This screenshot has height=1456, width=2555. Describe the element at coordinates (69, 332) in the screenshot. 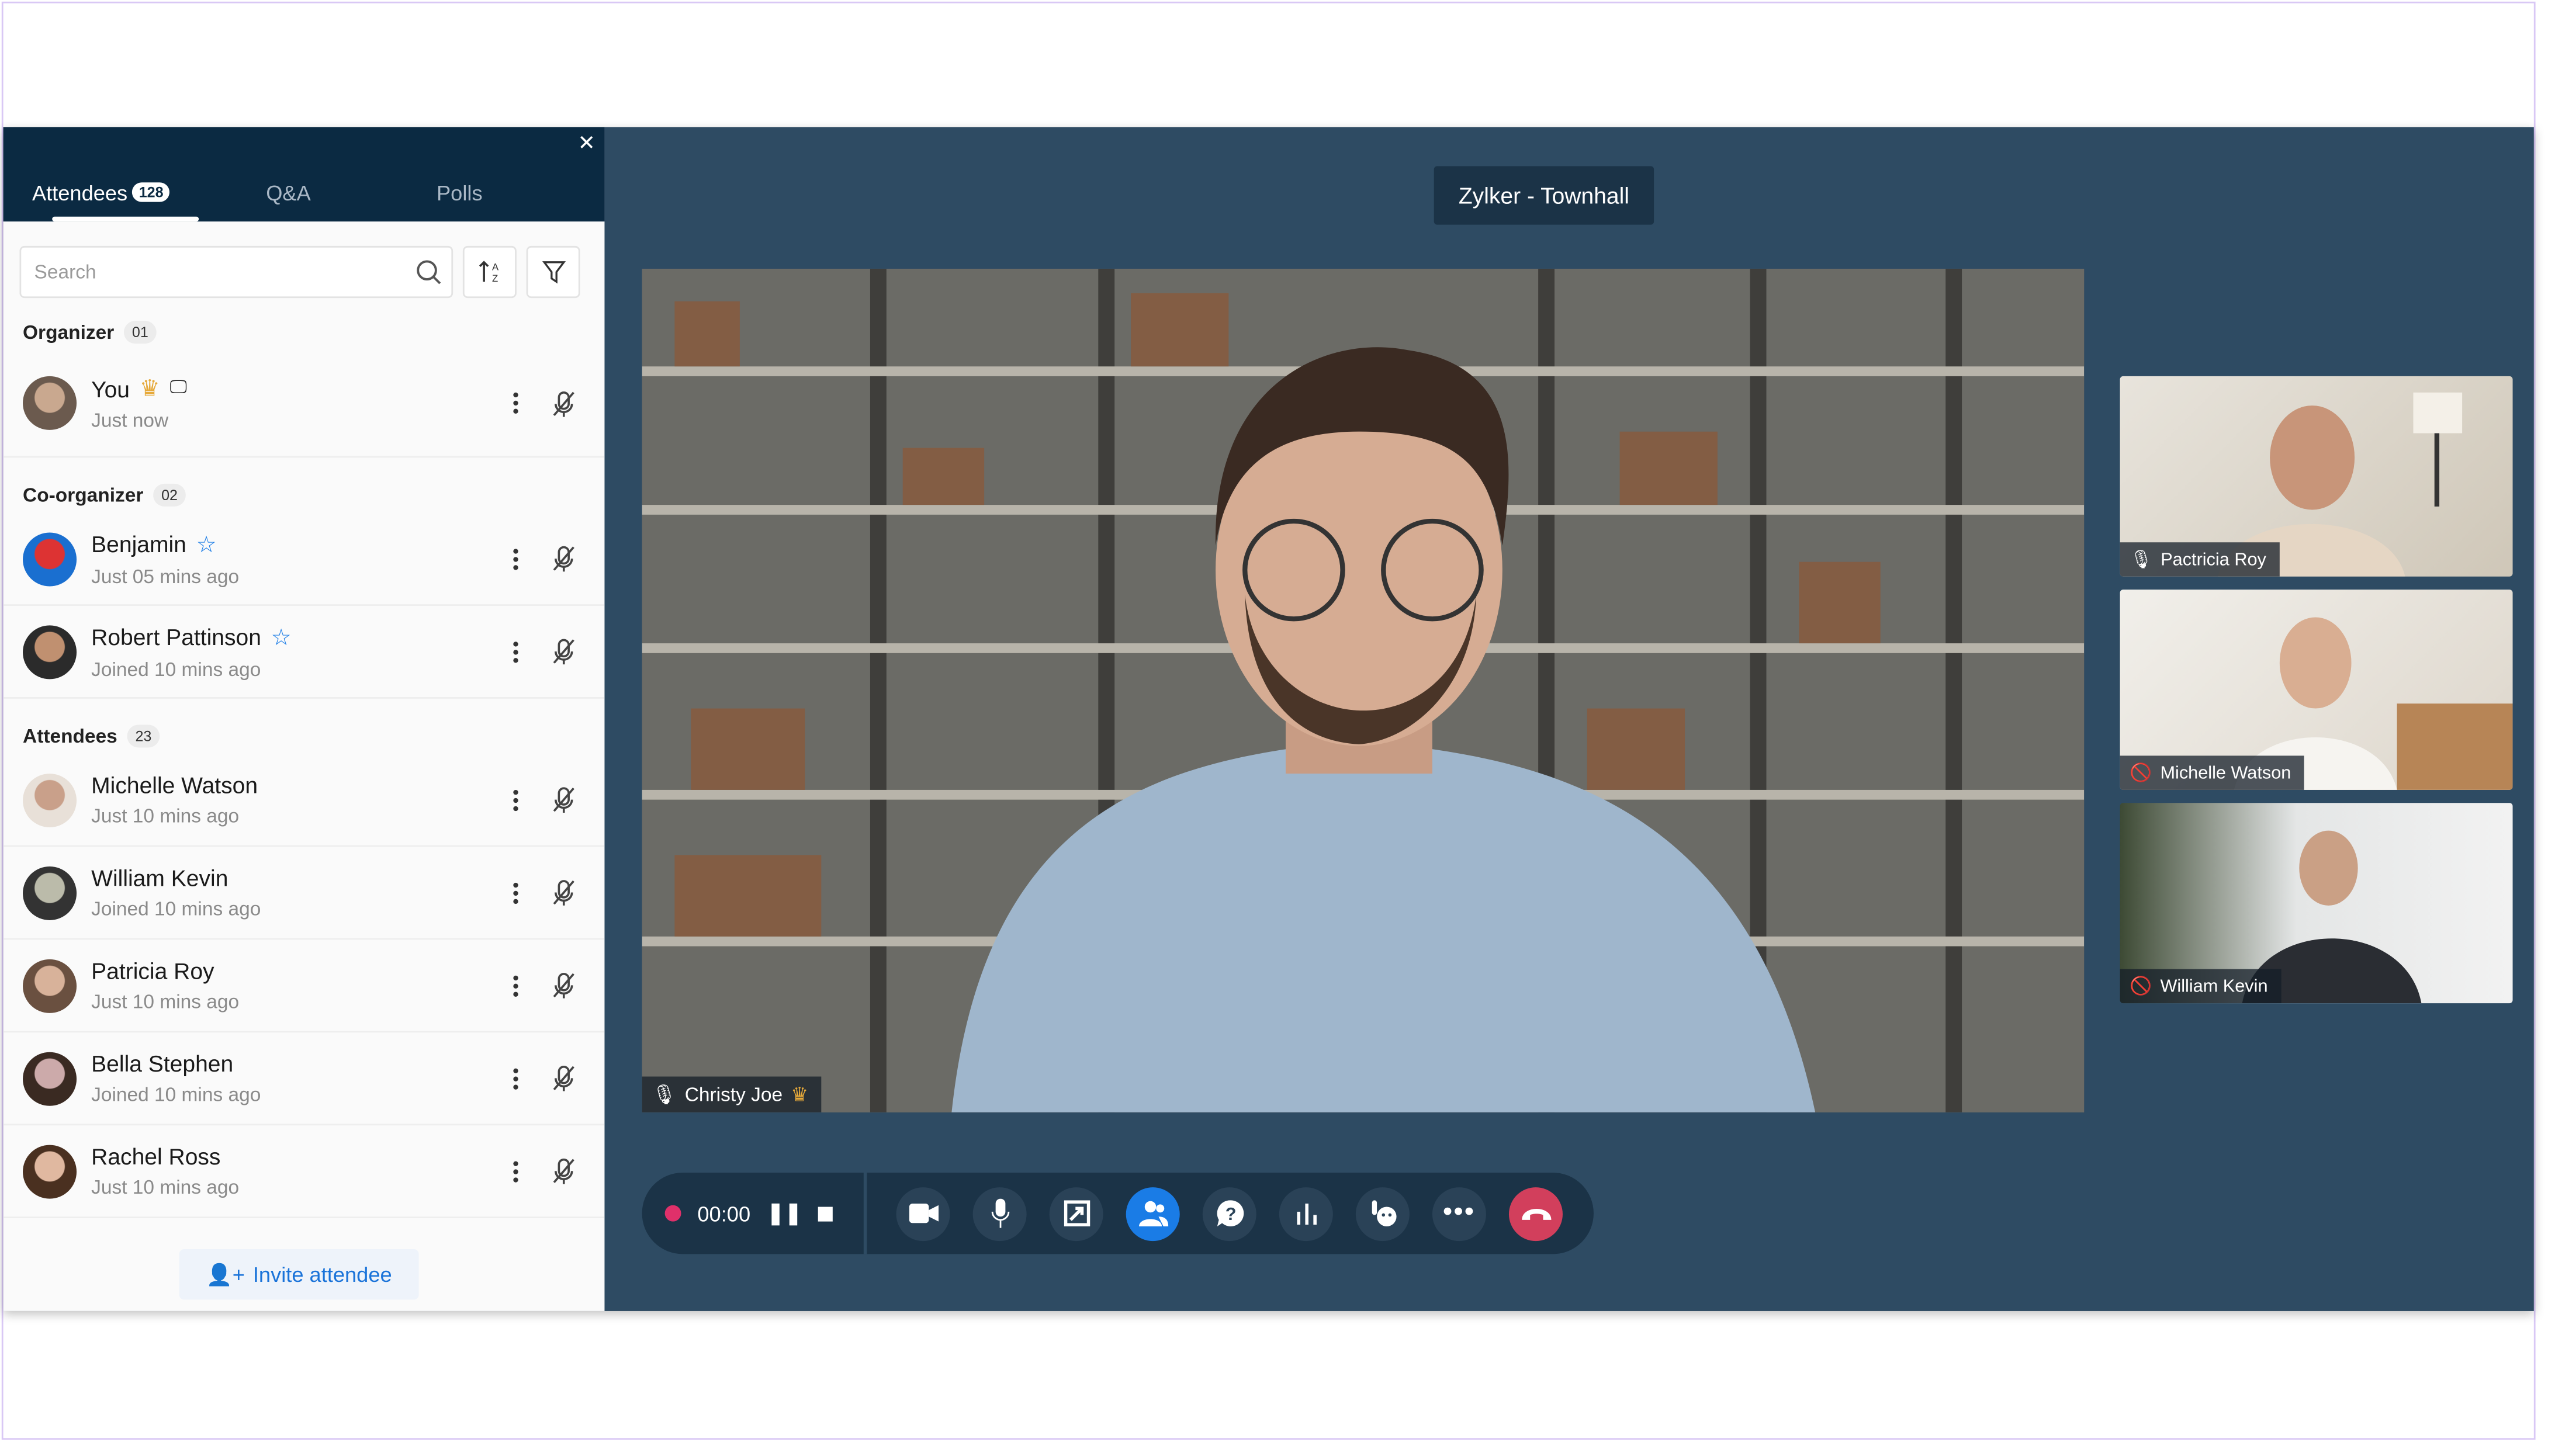

I see `section-title: Organizer` at that location.